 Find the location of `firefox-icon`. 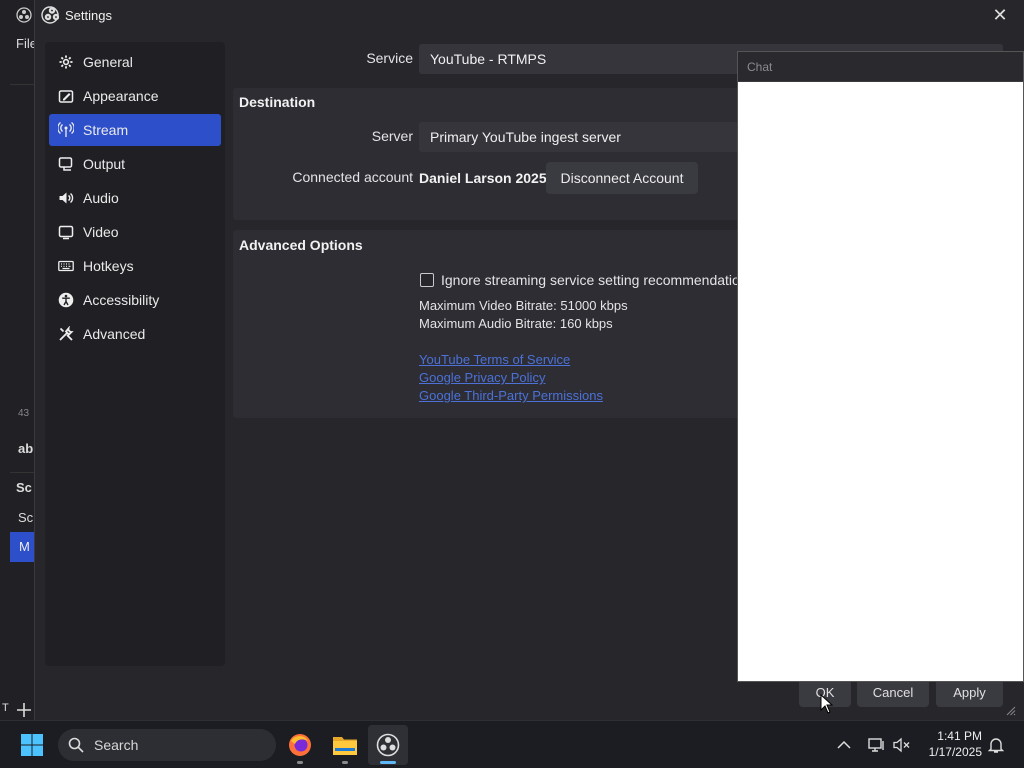

firefox-icon is located at coordinates (300, 745).